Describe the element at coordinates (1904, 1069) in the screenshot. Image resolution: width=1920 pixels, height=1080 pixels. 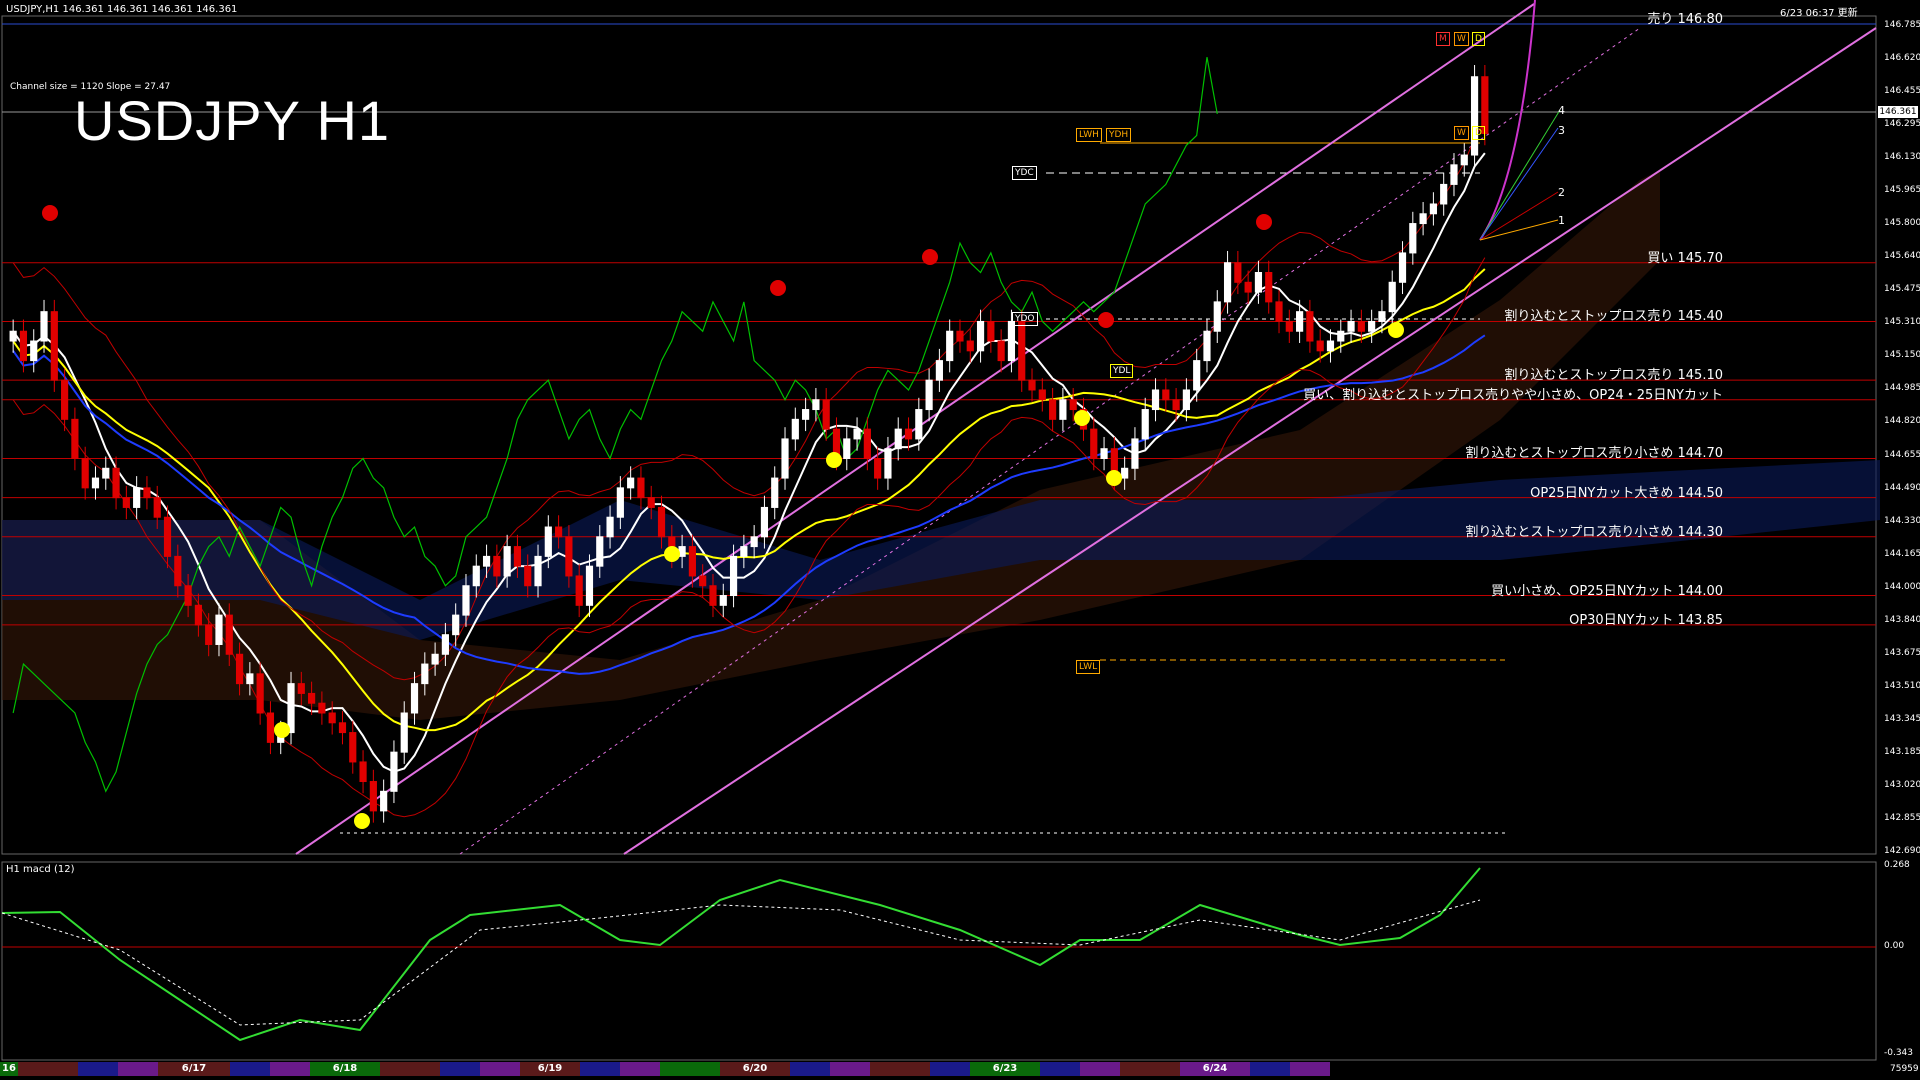
I see `bottom-right-value: 75959` at that location.